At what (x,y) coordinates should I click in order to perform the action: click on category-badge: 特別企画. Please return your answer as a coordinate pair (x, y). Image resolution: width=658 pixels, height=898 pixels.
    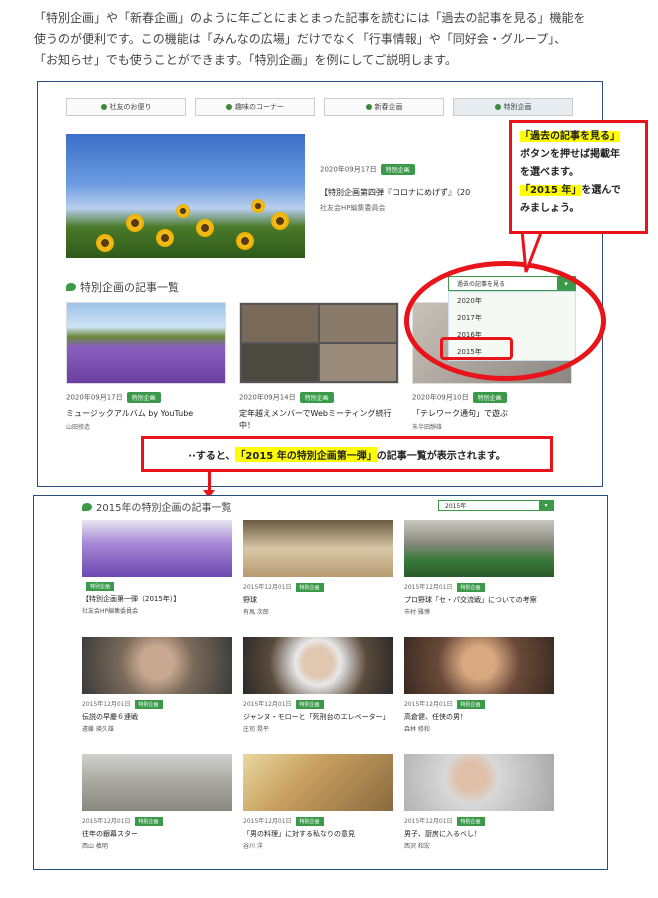
    Looking at the image, I should click on (397, 169).